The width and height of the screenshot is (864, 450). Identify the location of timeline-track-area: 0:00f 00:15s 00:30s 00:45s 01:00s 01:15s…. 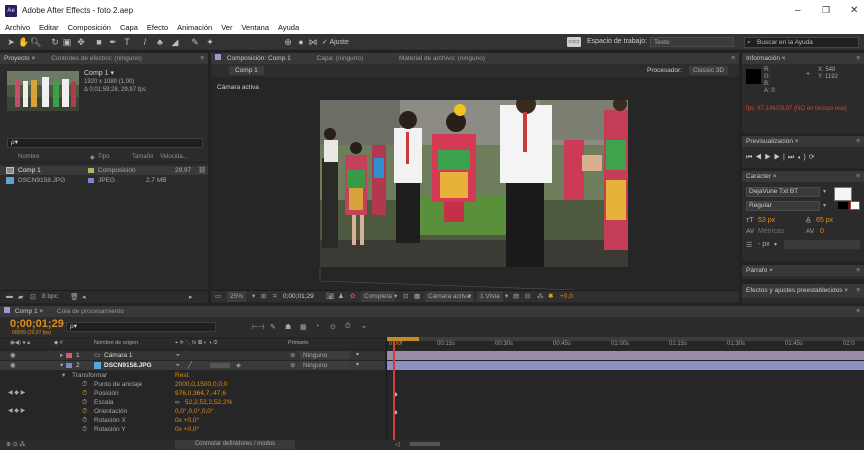
(625, 388).